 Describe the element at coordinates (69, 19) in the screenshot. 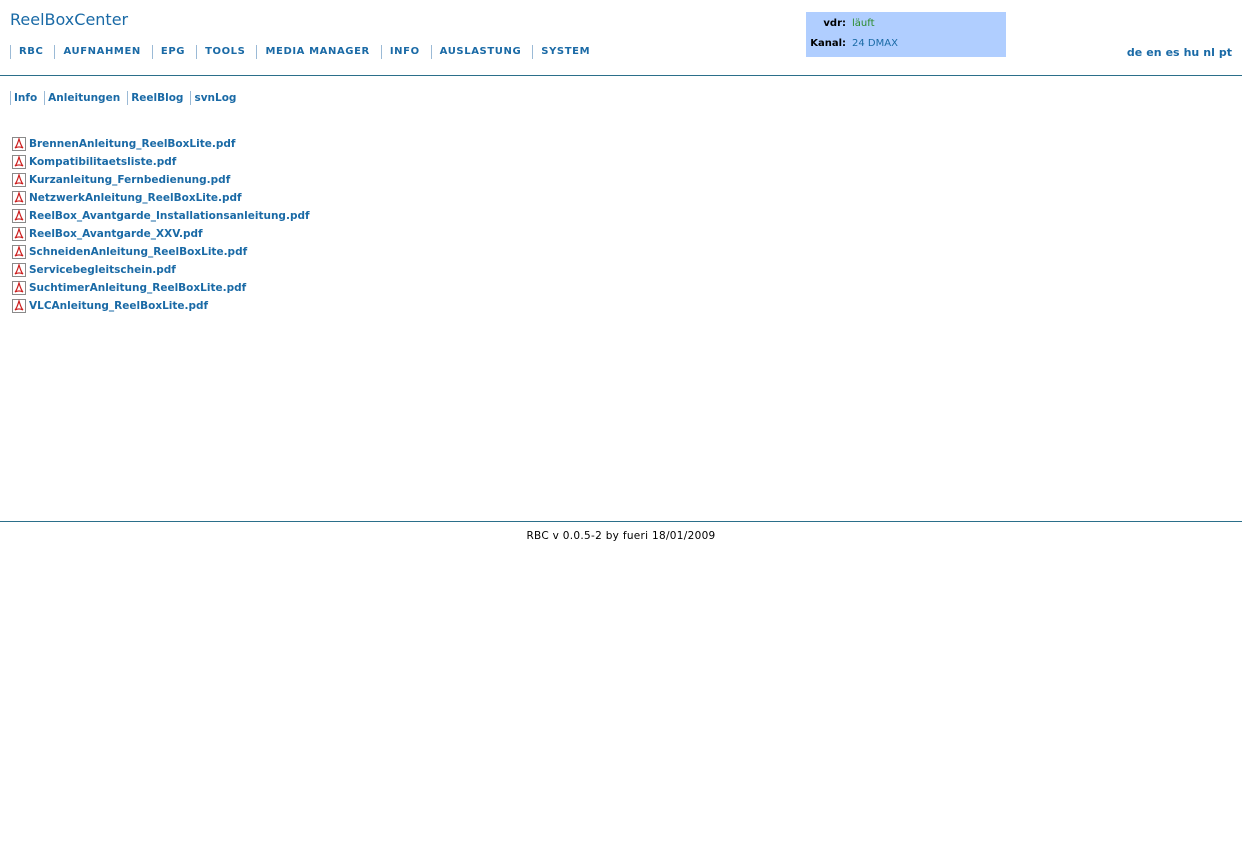

I see `app-title: ReelBoxCenter` at that location.